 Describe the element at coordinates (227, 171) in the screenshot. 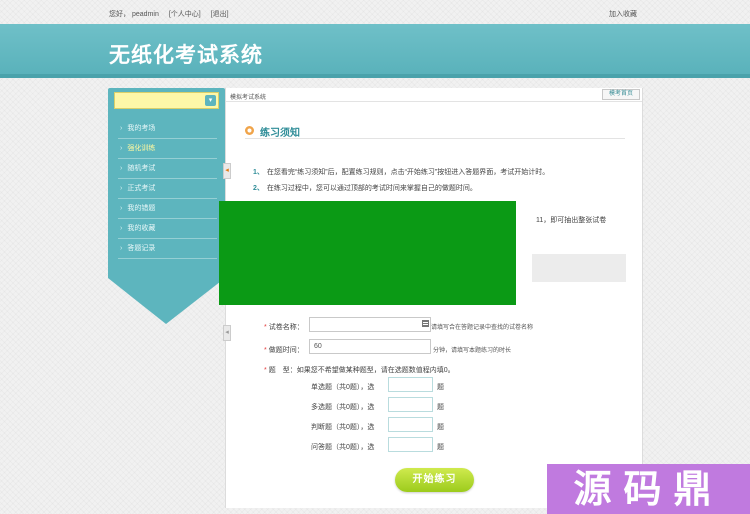

I see `collapse-sidebar-arrow-icon: ◂` at that location.